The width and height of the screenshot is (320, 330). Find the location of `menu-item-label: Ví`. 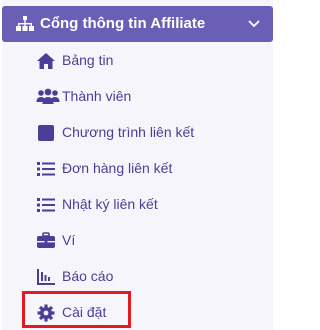

menu-item-label: Ví is located at coordinates (69, 240).